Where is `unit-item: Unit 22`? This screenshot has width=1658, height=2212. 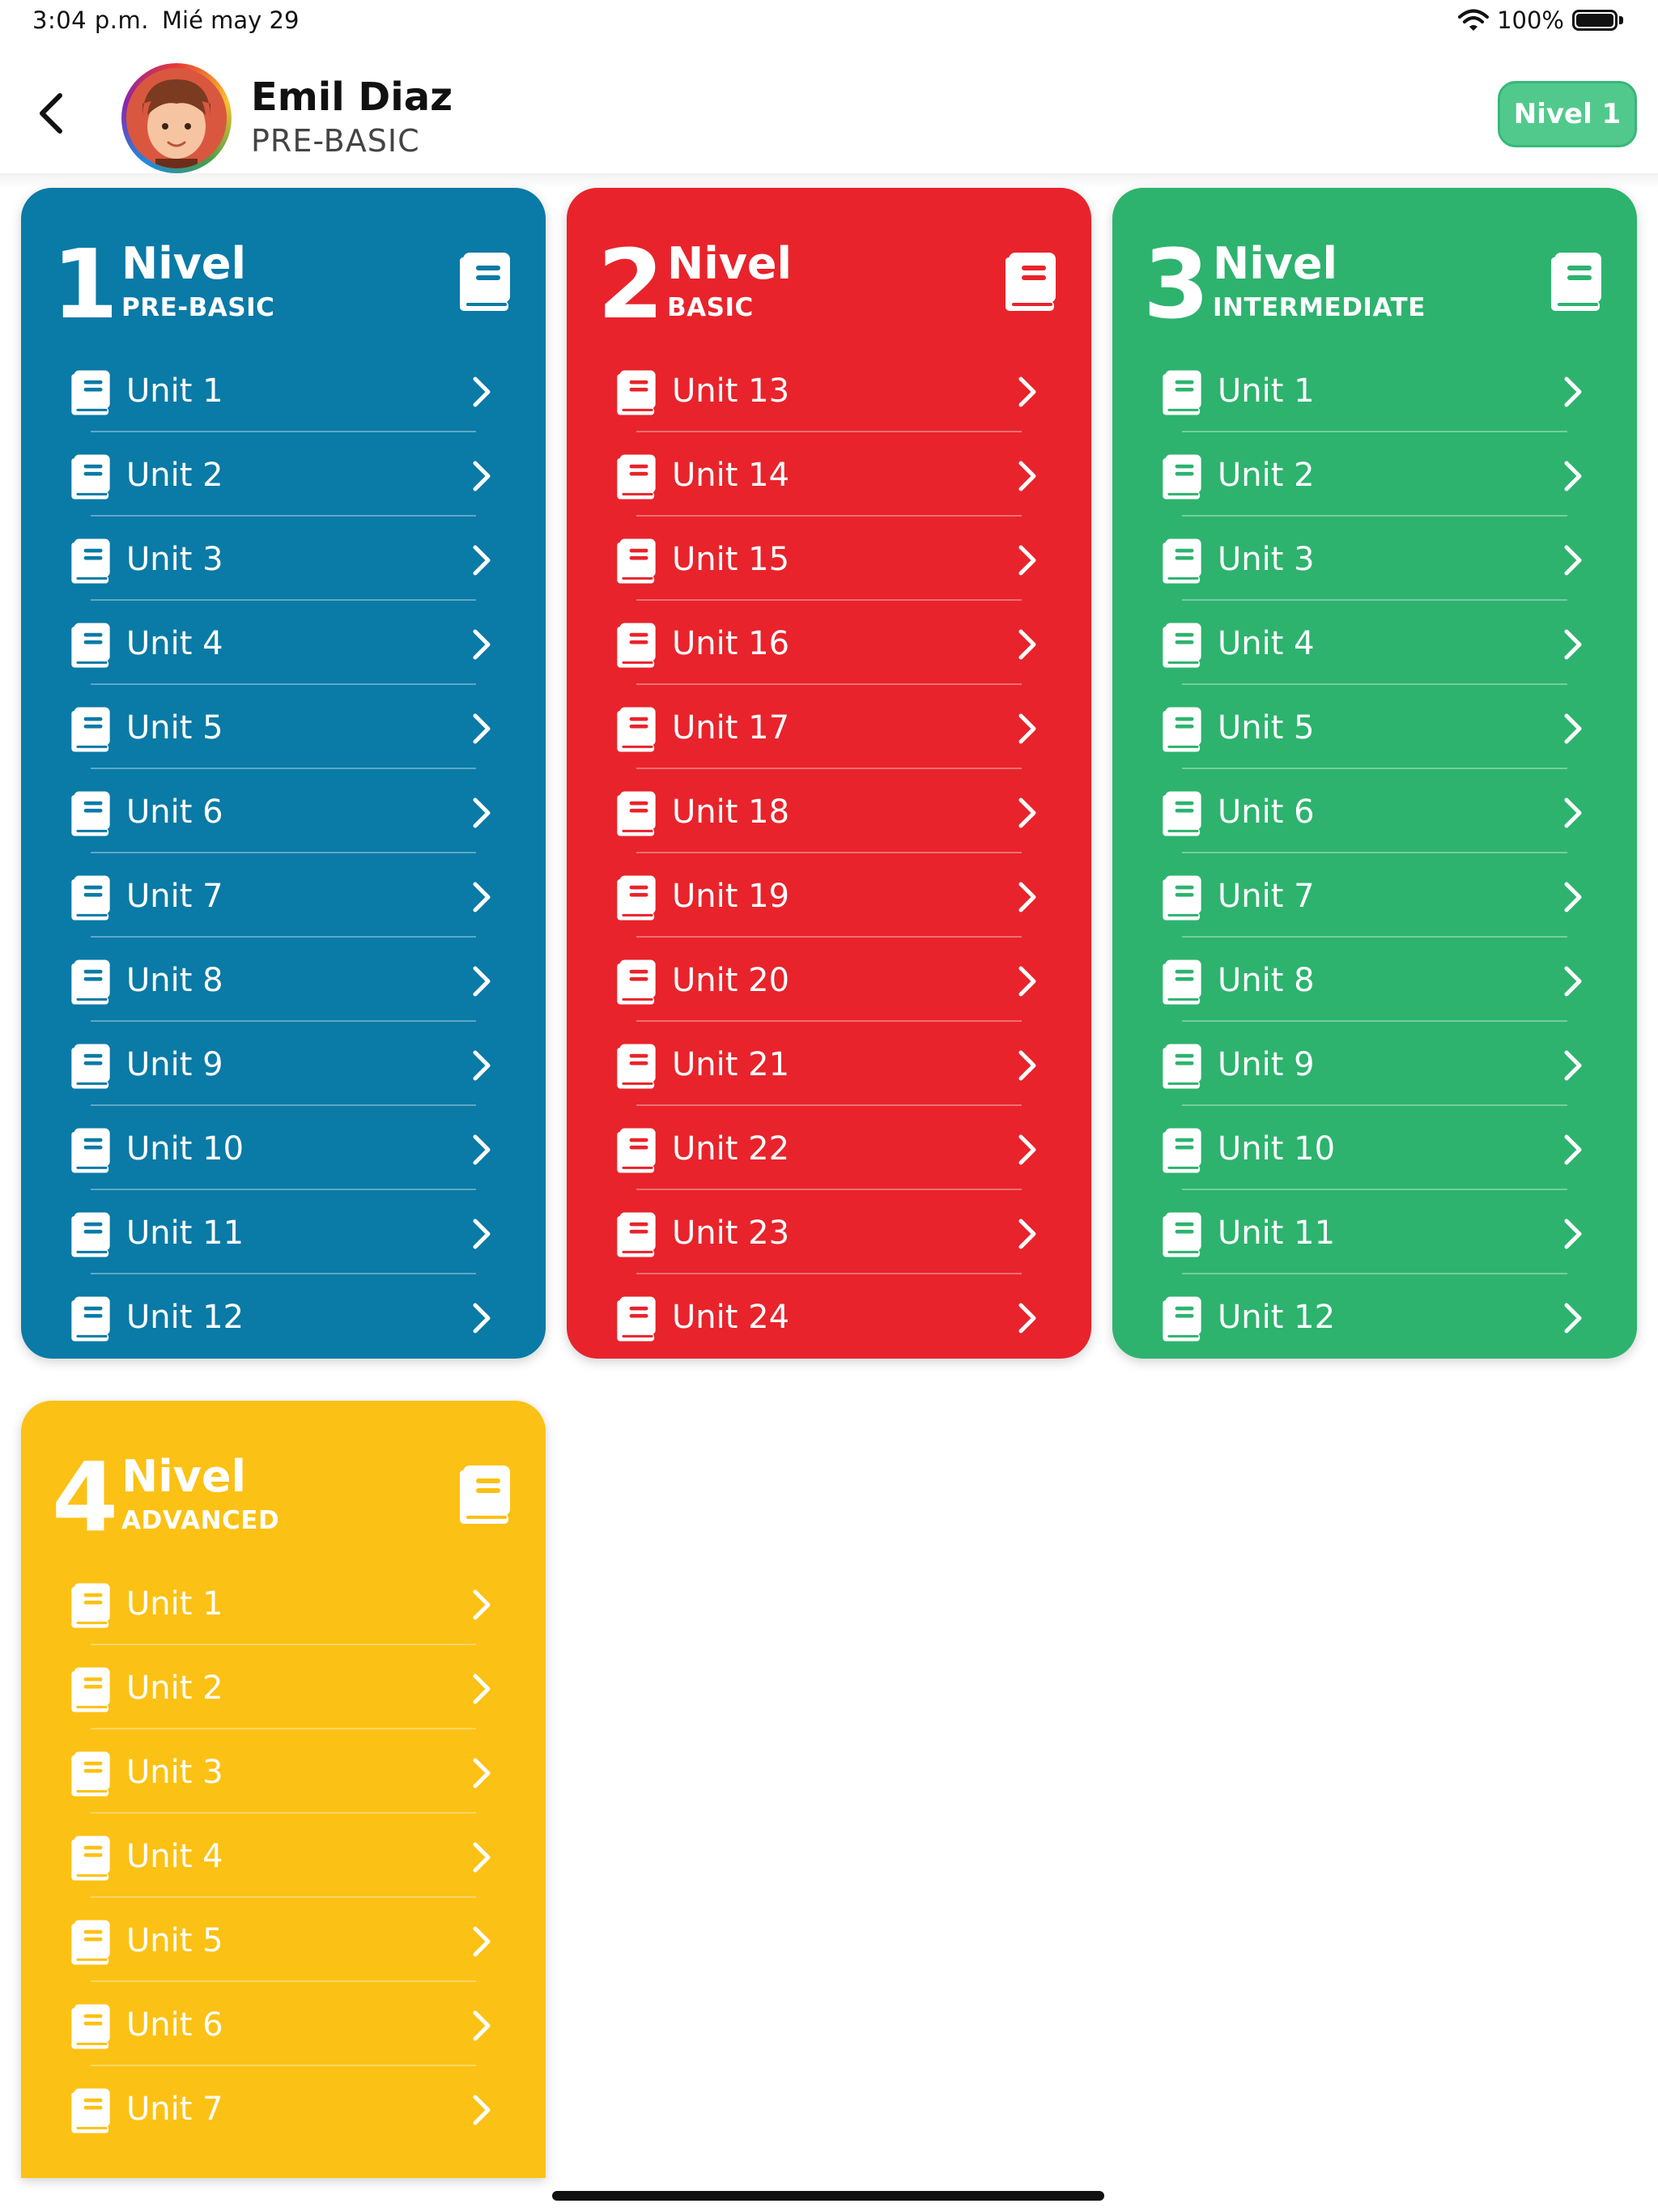
unit-item: Unit 22 is located at coordinates (829, 1148).